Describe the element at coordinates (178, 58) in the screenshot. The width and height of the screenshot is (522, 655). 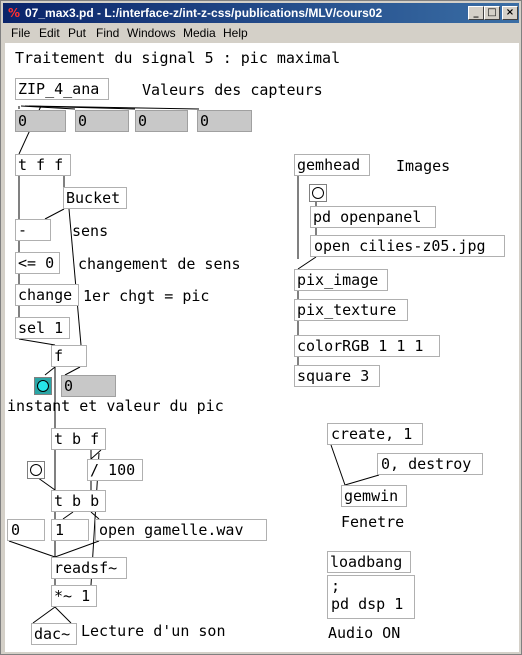
I see `heading-comment: Traitement du signal 5 : pic maximal` at that location.